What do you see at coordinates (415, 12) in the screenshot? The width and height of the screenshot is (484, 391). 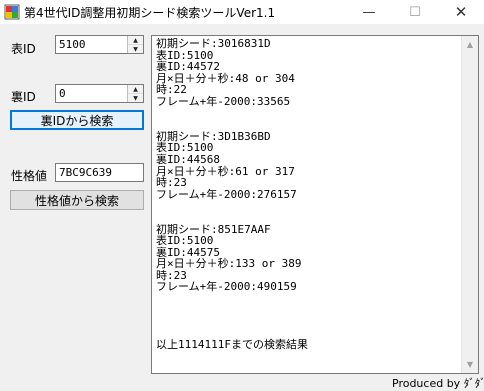 I see `maximize-button: ☐` at bounding box center [415, 12].